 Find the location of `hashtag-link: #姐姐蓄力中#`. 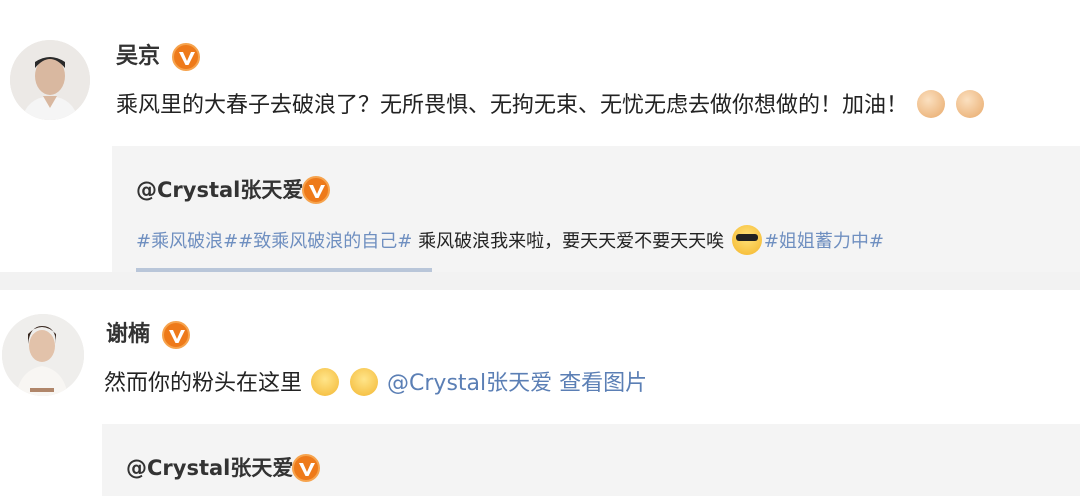

hashtag-link: #姐姐蓄力中# is located at coordinates (824, 241).